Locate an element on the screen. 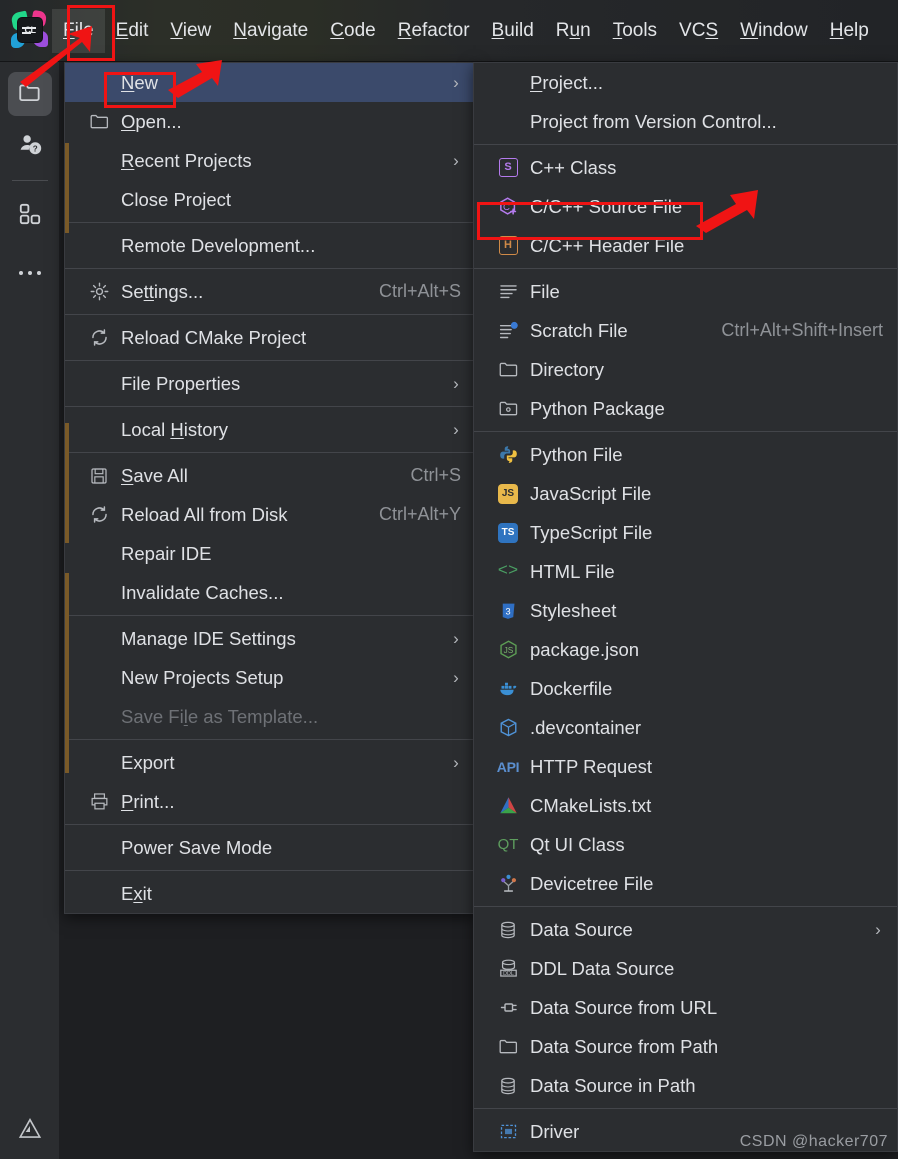 The width and height of the screenshot is (898, 1159). file-menu-item-settings: Settings... Ctrl+Alt+S is located at coordinates (270, 291).